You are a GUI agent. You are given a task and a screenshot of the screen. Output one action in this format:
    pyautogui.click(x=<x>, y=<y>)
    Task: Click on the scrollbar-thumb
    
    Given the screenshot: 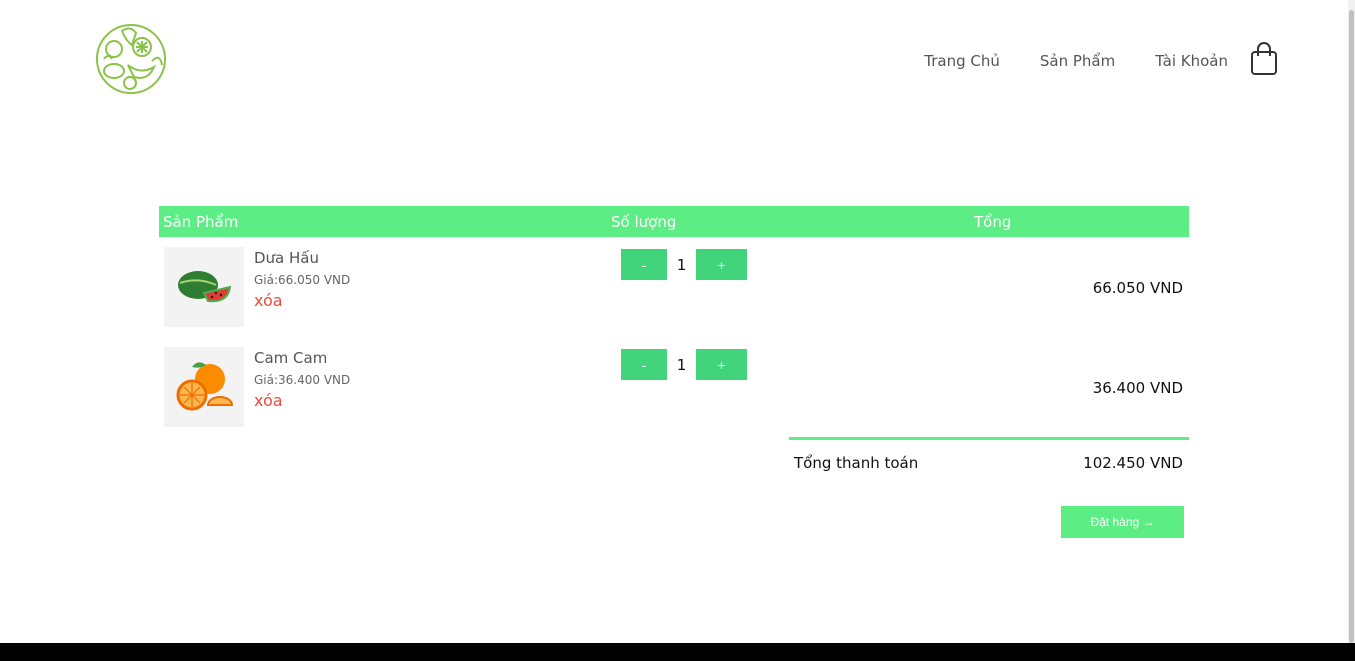 What is the action you would take?
    pyautogui.click(x=1351, y=326)
    